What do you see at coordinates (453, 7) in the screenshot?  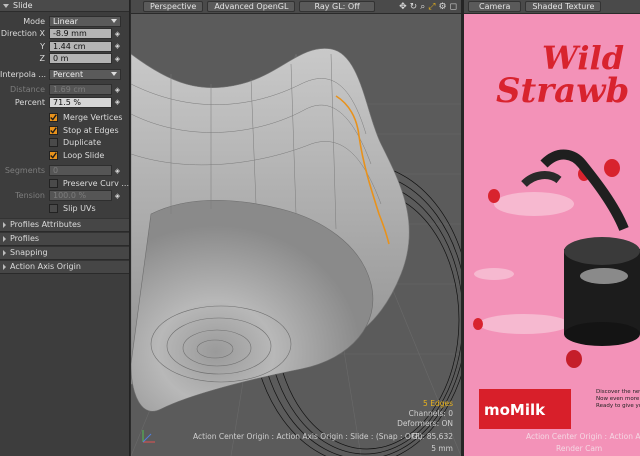 I see `maximize-icon: ◻` at bounding box center [453, 7].